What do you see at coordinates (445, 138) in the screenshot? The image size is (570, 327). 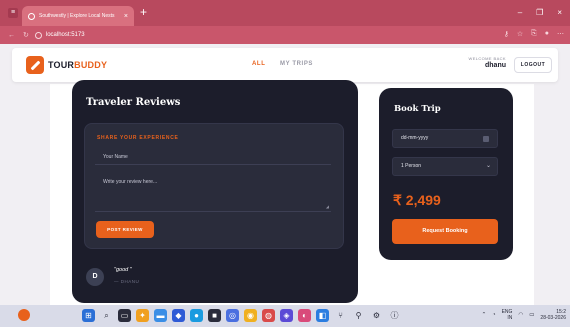 I see `date-input: dd-mm-yyyy` at bounding box center [445, 138].